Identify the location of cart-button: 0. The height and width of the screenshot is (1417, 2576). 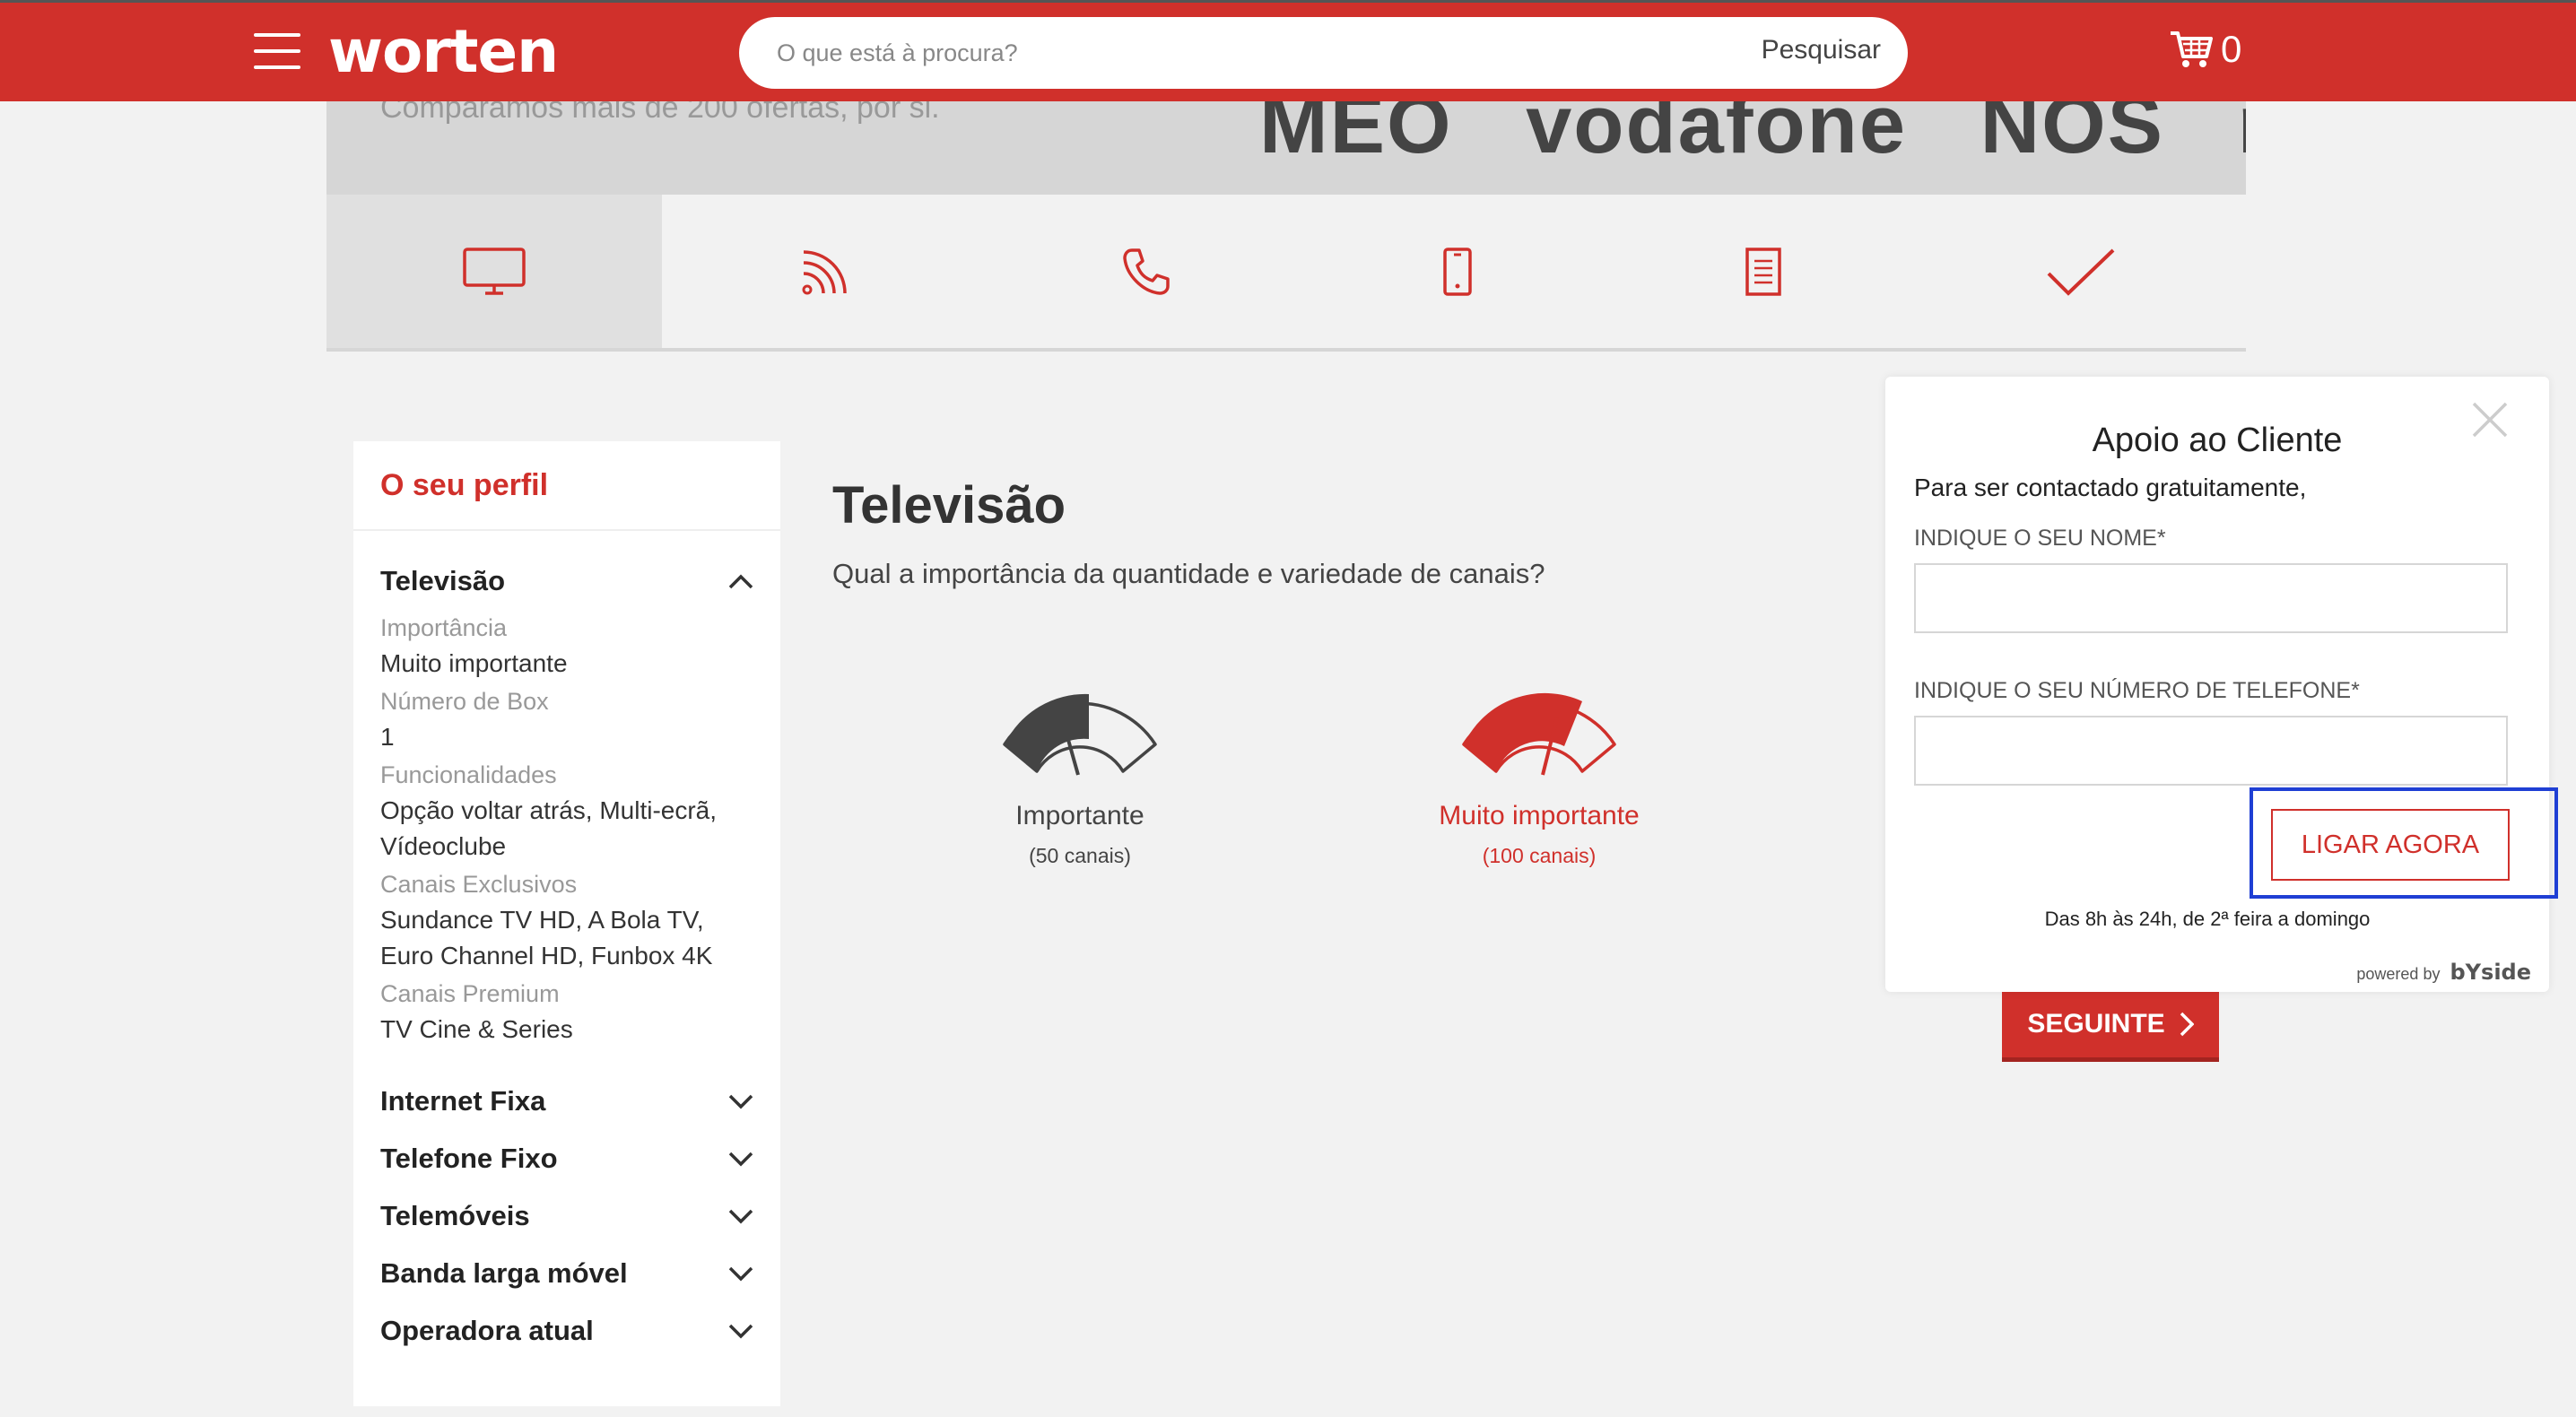
(2213, 51).